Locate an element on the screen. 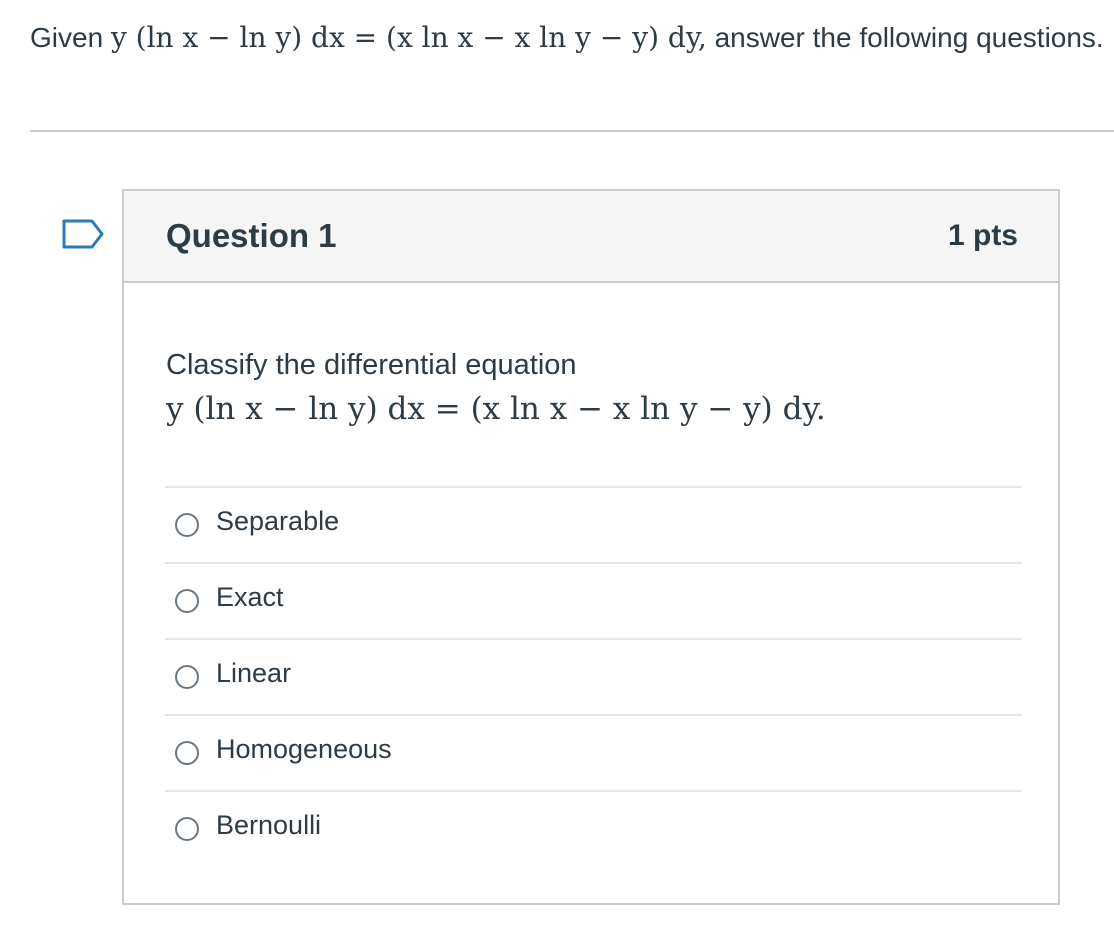 The height and width of the screenshot is (926, 1114). flag-question-button is located at coordinates (84, 234).